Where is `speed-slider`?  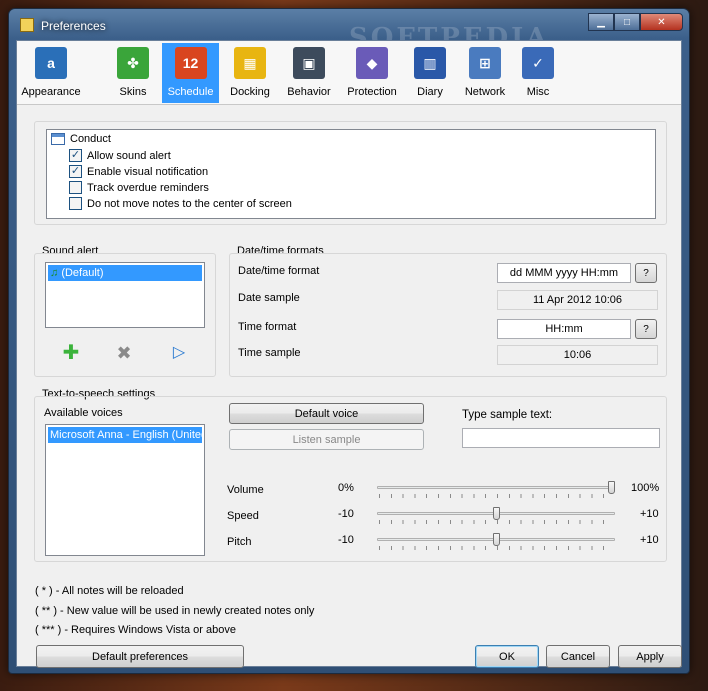 speed-slider is located at coordinates (496, 518).